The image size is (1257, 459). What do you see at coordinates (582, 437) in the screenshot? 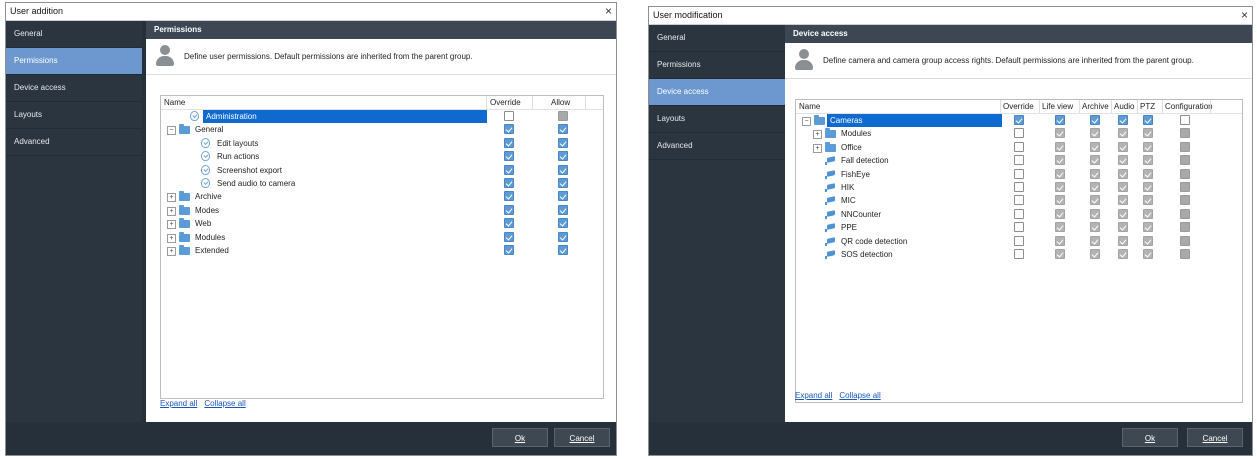
I see `cancel-button: Cancel` at bounding box center [582, 437].